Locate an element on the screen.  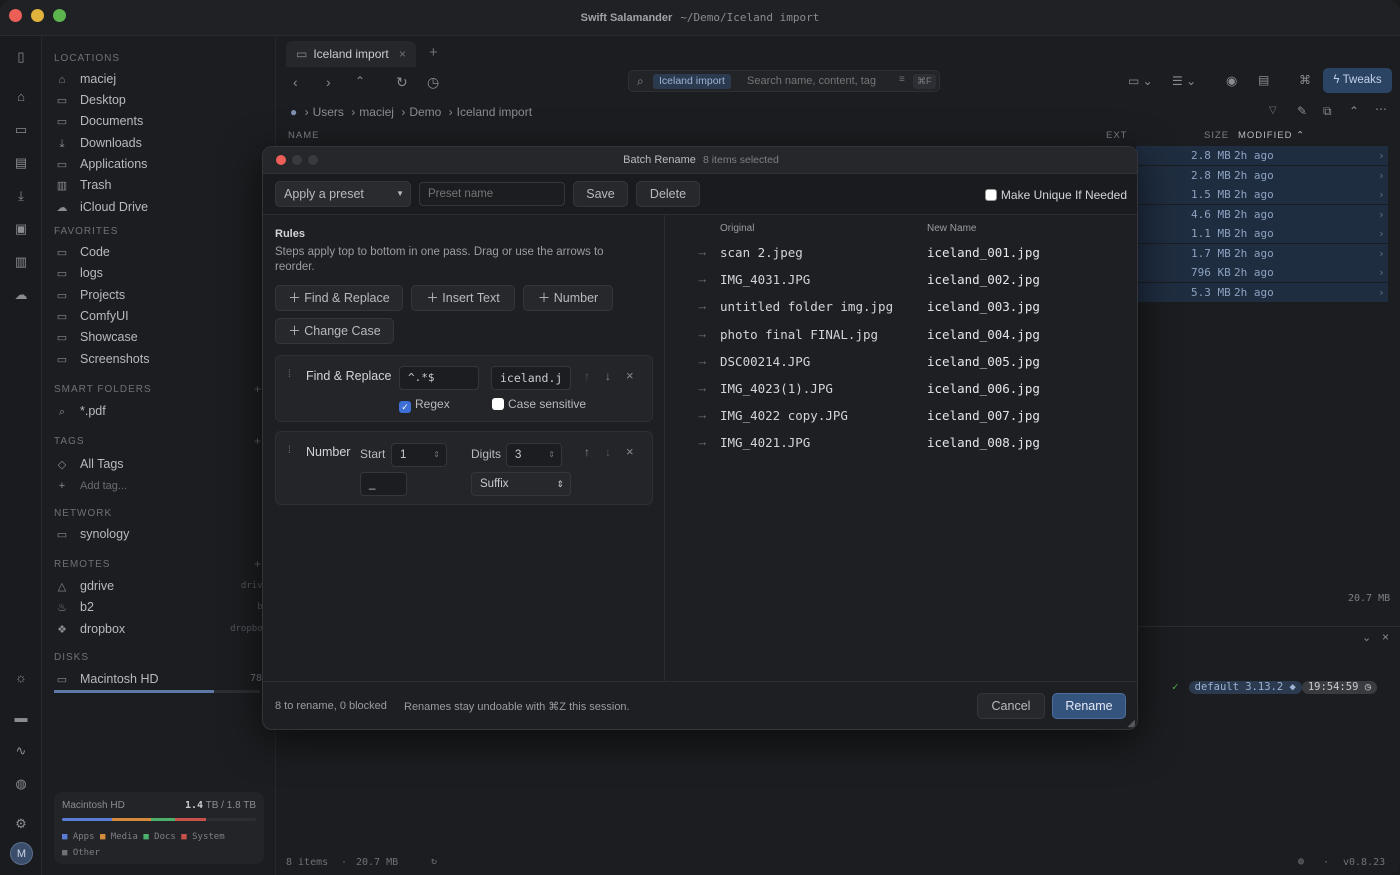
list-mode-icon: ☰ ⌄ is located at coordinates (1184, 81).